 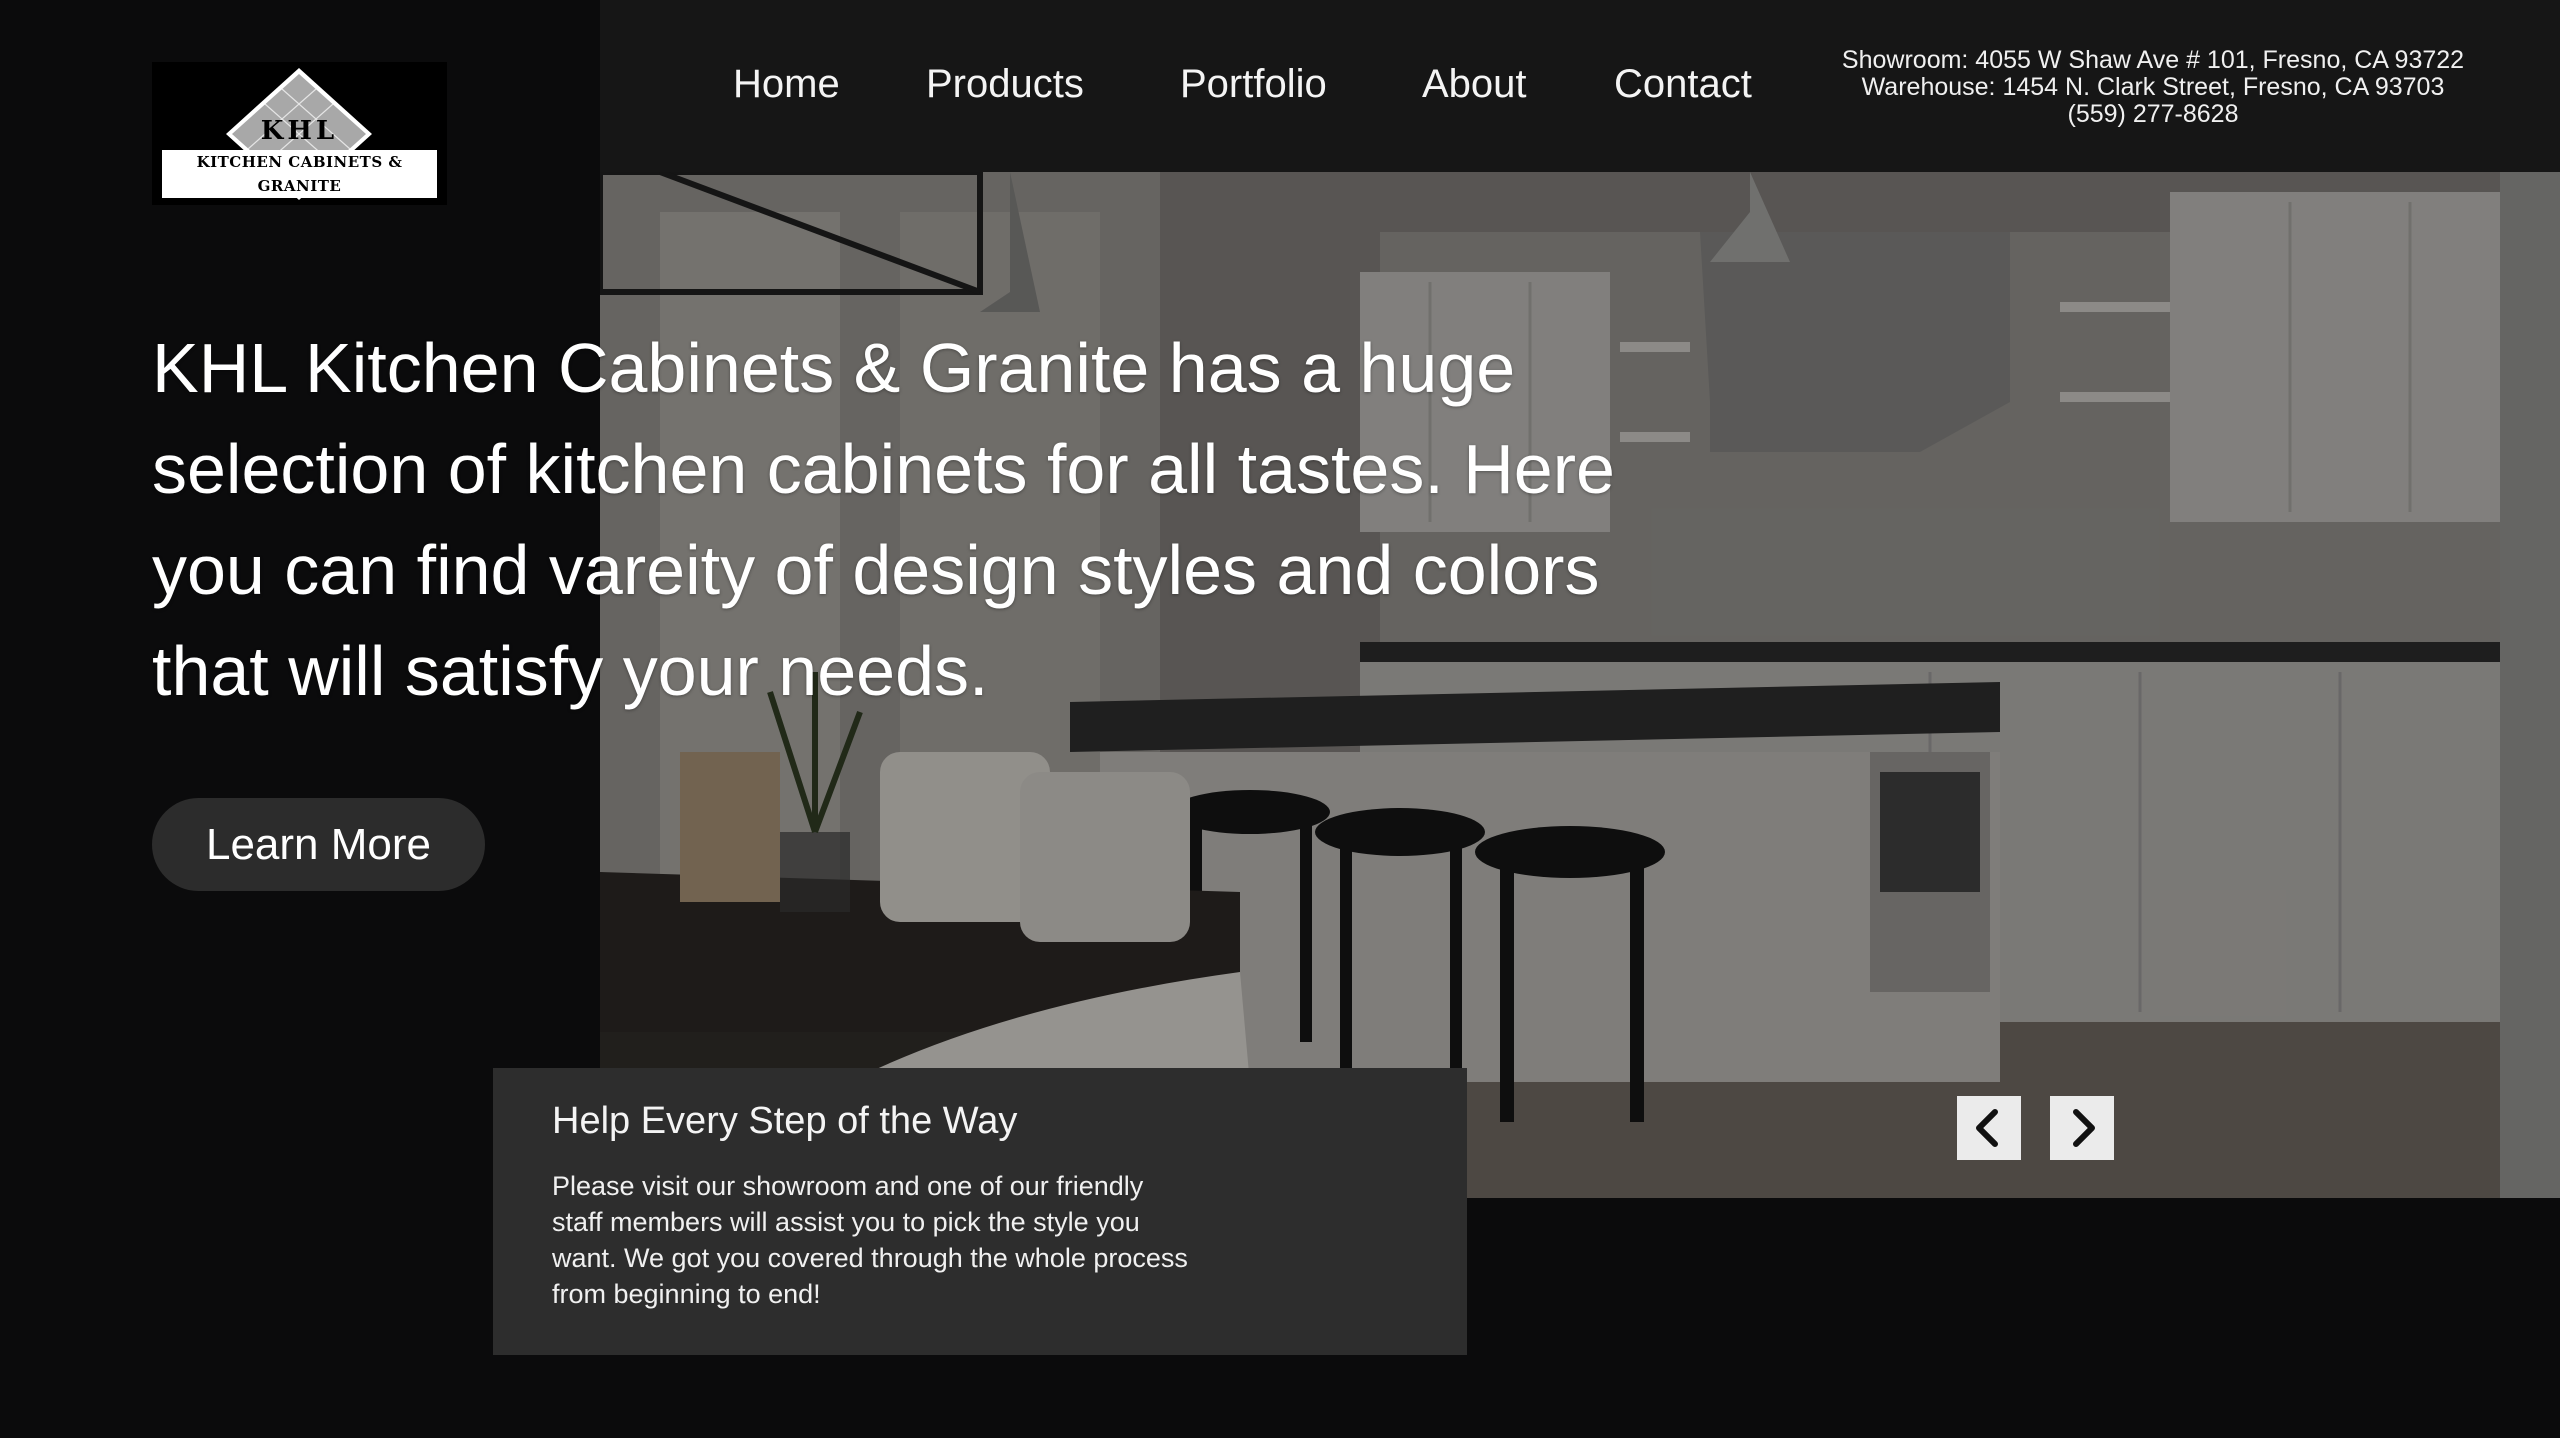 I want to click on nav-about: About, so click(x=1474, y=84).